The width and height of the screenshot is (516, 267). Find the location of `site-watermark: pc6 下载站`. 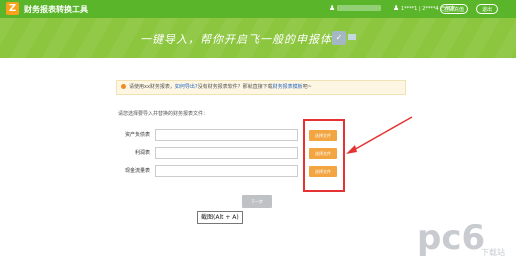

site-watermark: pc6 下载站 is located at coordinates (461, 238).